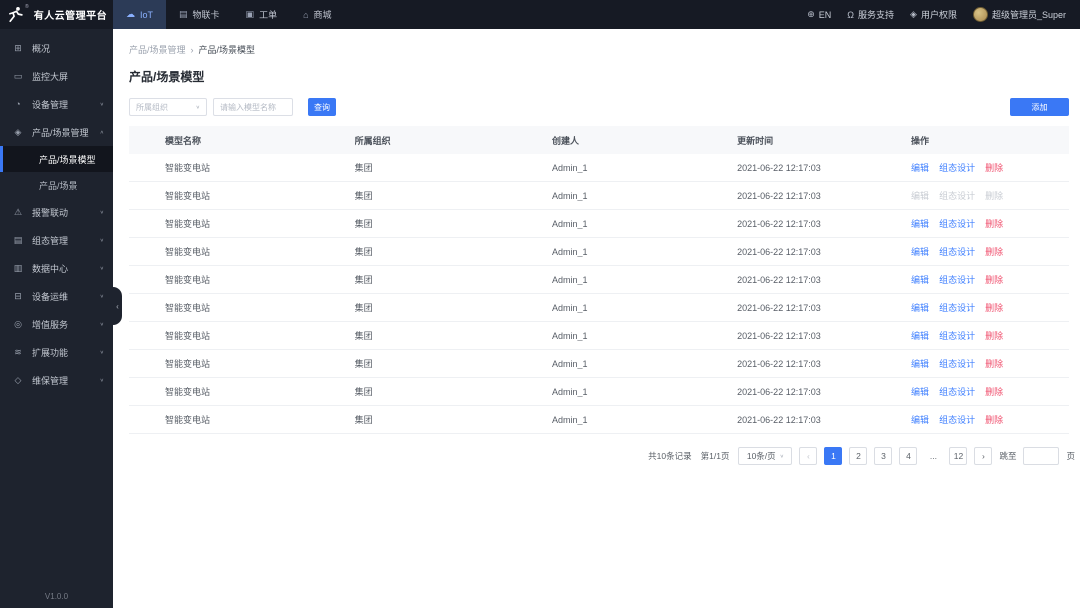 This screenshot has height=608, width=1080. Describe the element at coordinates (876, 15) in the screenshot. I see `service-support-label: 服务支持` at that location.